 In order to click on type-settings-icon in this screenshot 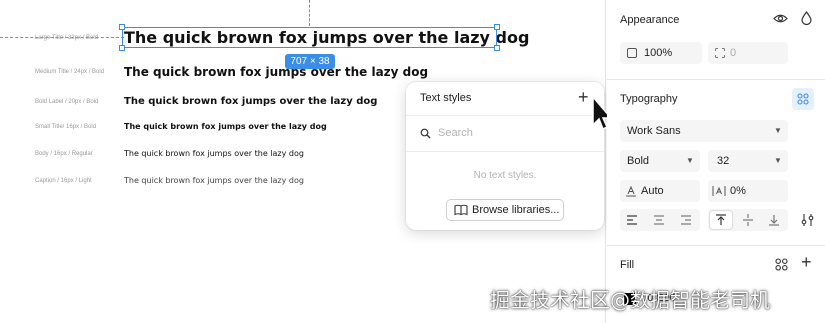, I will do `click(808, 220)`.